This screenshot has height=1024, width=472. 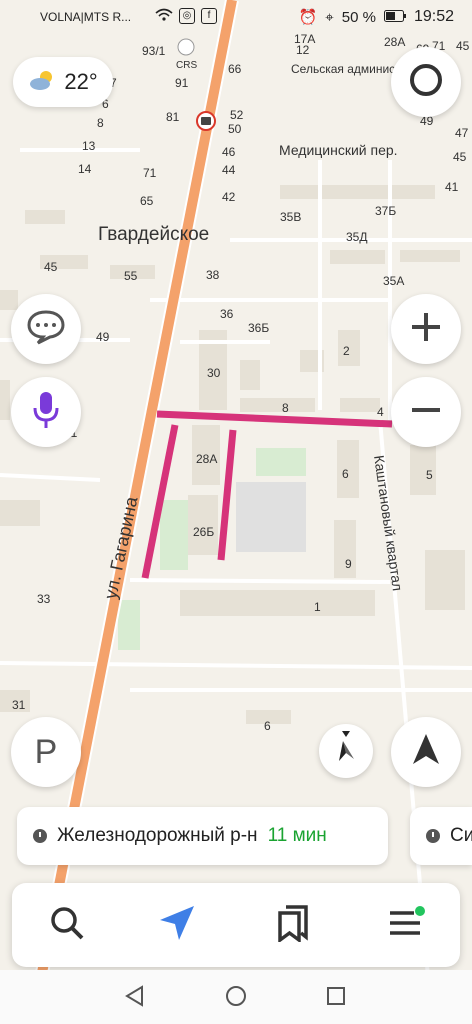 I want to click on minus-icon, so click(x=426, y=412).